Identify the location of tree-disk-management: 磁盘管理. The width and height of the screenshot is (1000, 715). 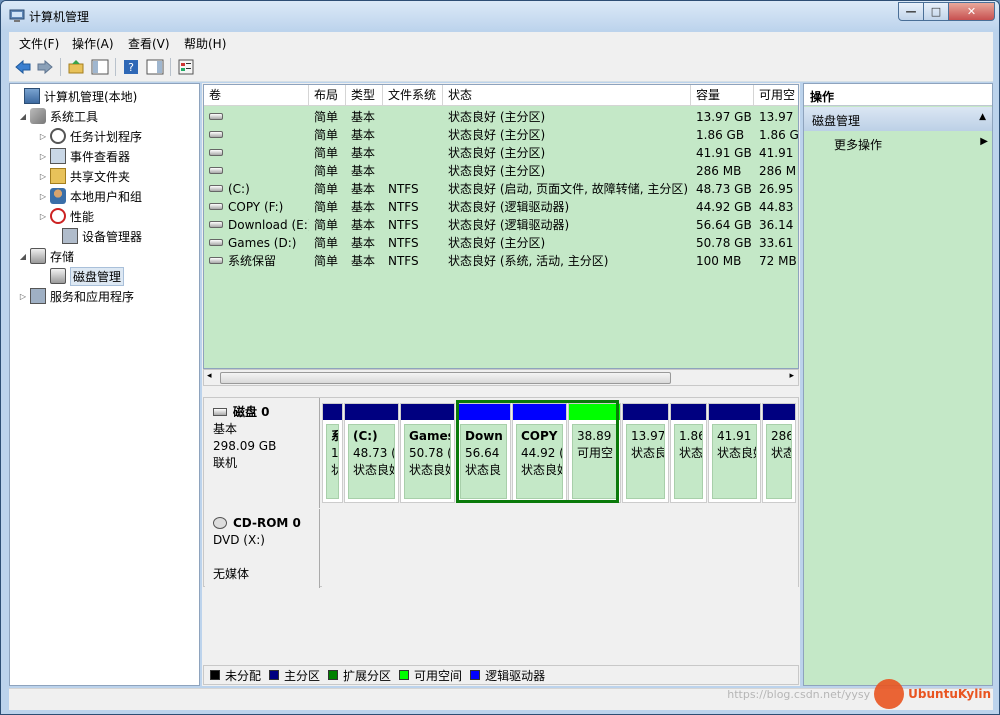
(81, 276).